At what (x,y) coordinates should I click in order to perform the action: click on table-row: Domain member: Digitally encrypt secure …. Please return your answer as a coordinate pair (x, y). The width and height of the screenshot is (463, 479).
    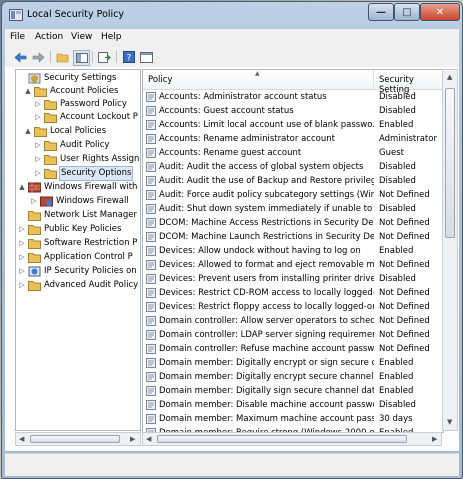
    Looking at the image, I should click on (293, 377).